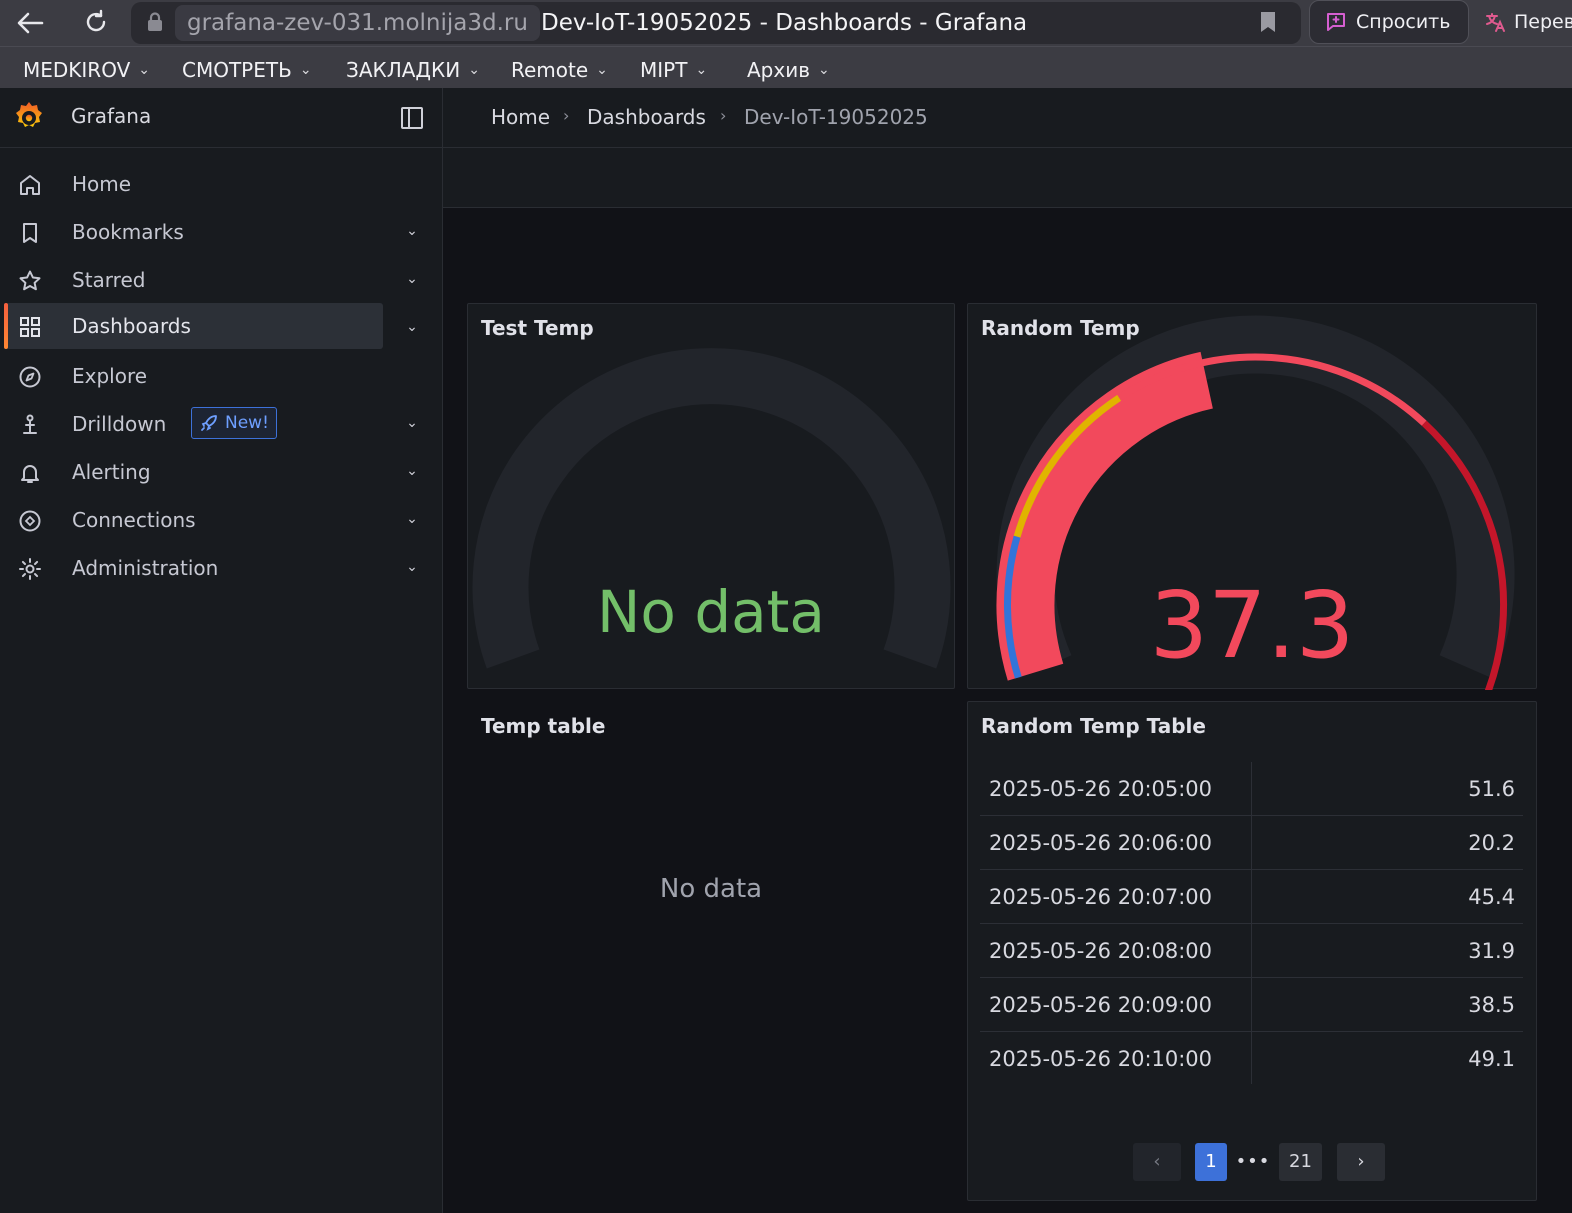  Describe the element at coordinates (357, 23) in the screenshot. I see `url-text: grafana-zev-031.molnija3d.ru` at that location.